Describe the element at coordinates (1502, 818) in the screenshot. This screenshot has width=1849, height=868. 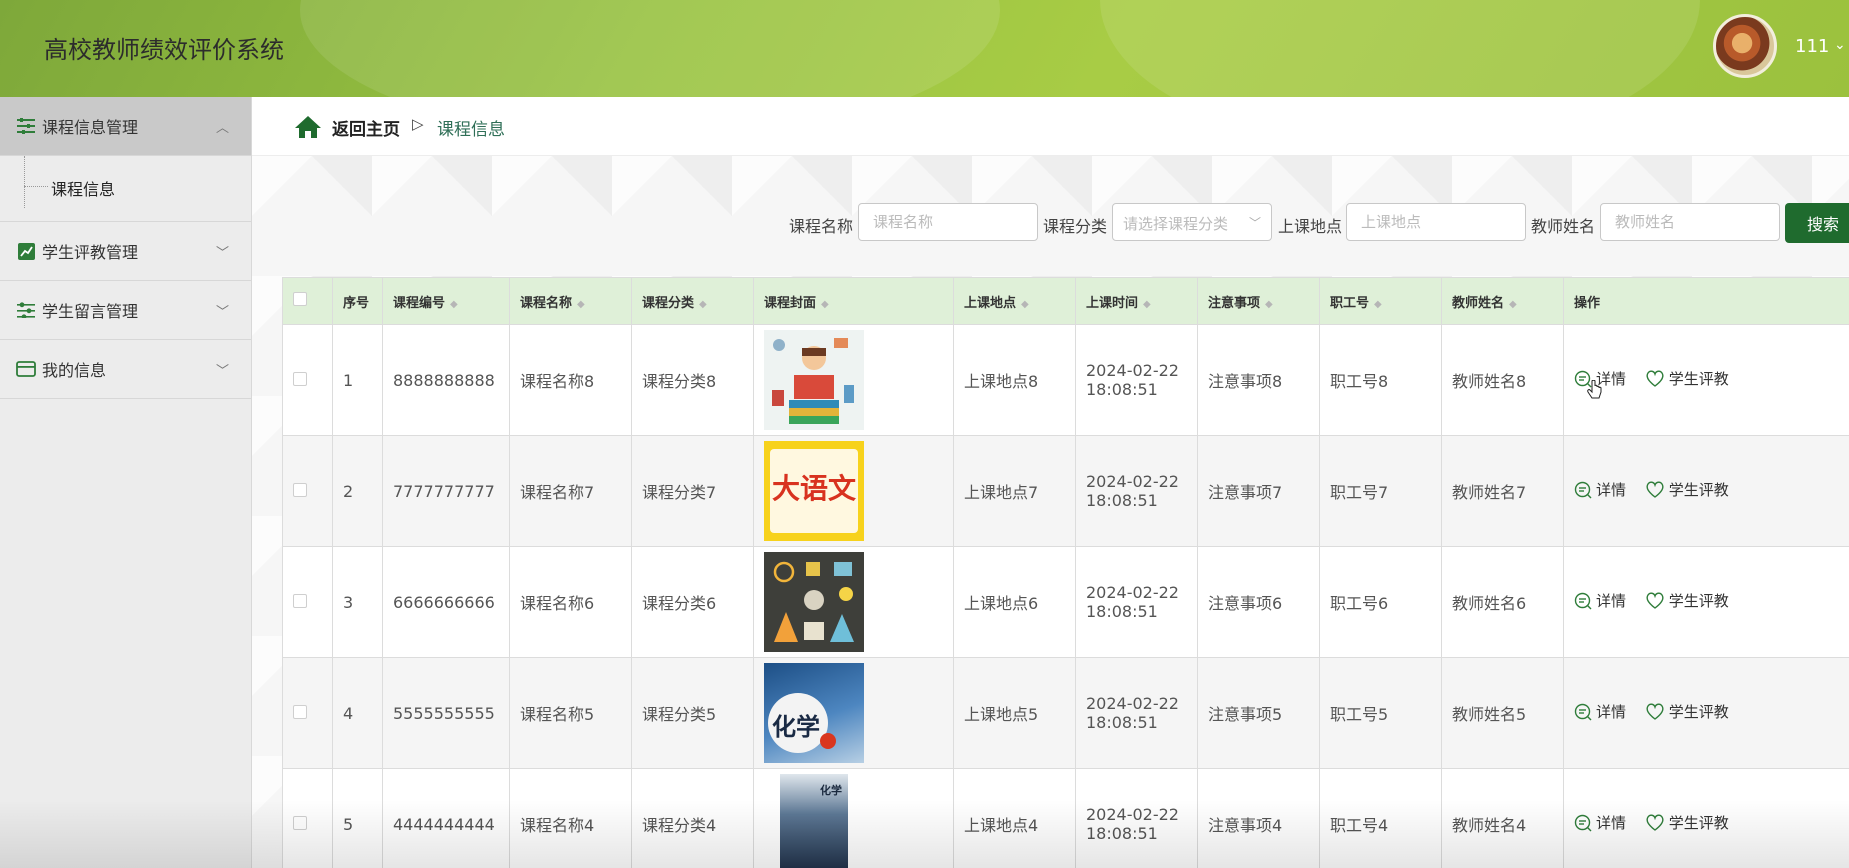
I see `teacher-name: 教师姓名4` at that location.